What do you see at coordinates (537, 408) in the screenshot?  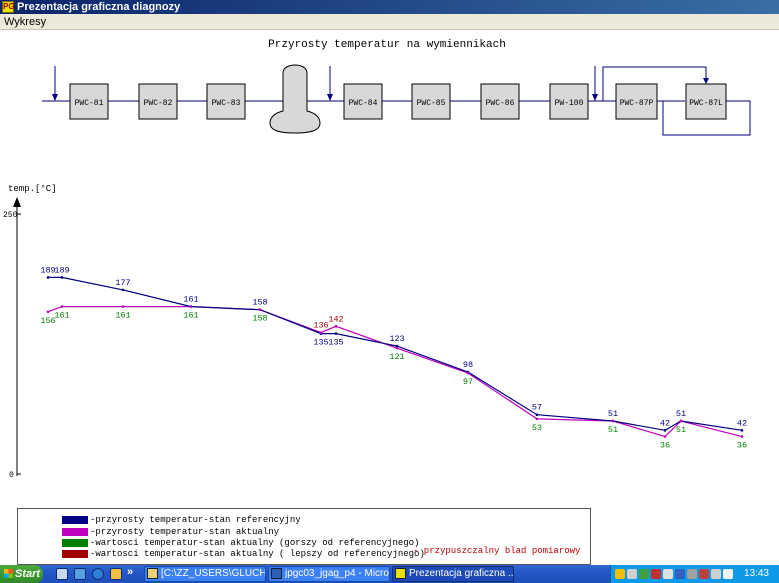 I see `reference-value-label: 57` at bounding box center [537, 408].